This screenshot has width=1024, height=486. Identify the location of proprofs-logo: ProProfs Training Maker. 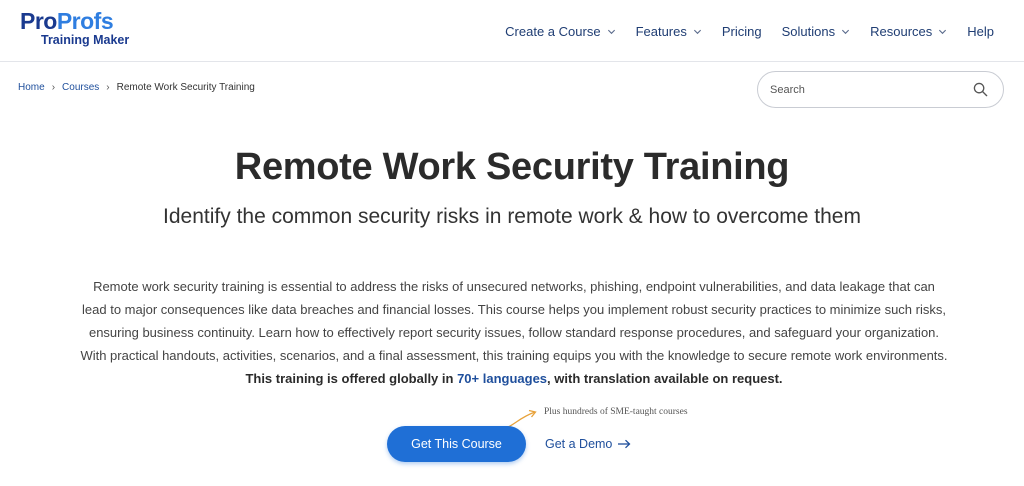
(75, 29).